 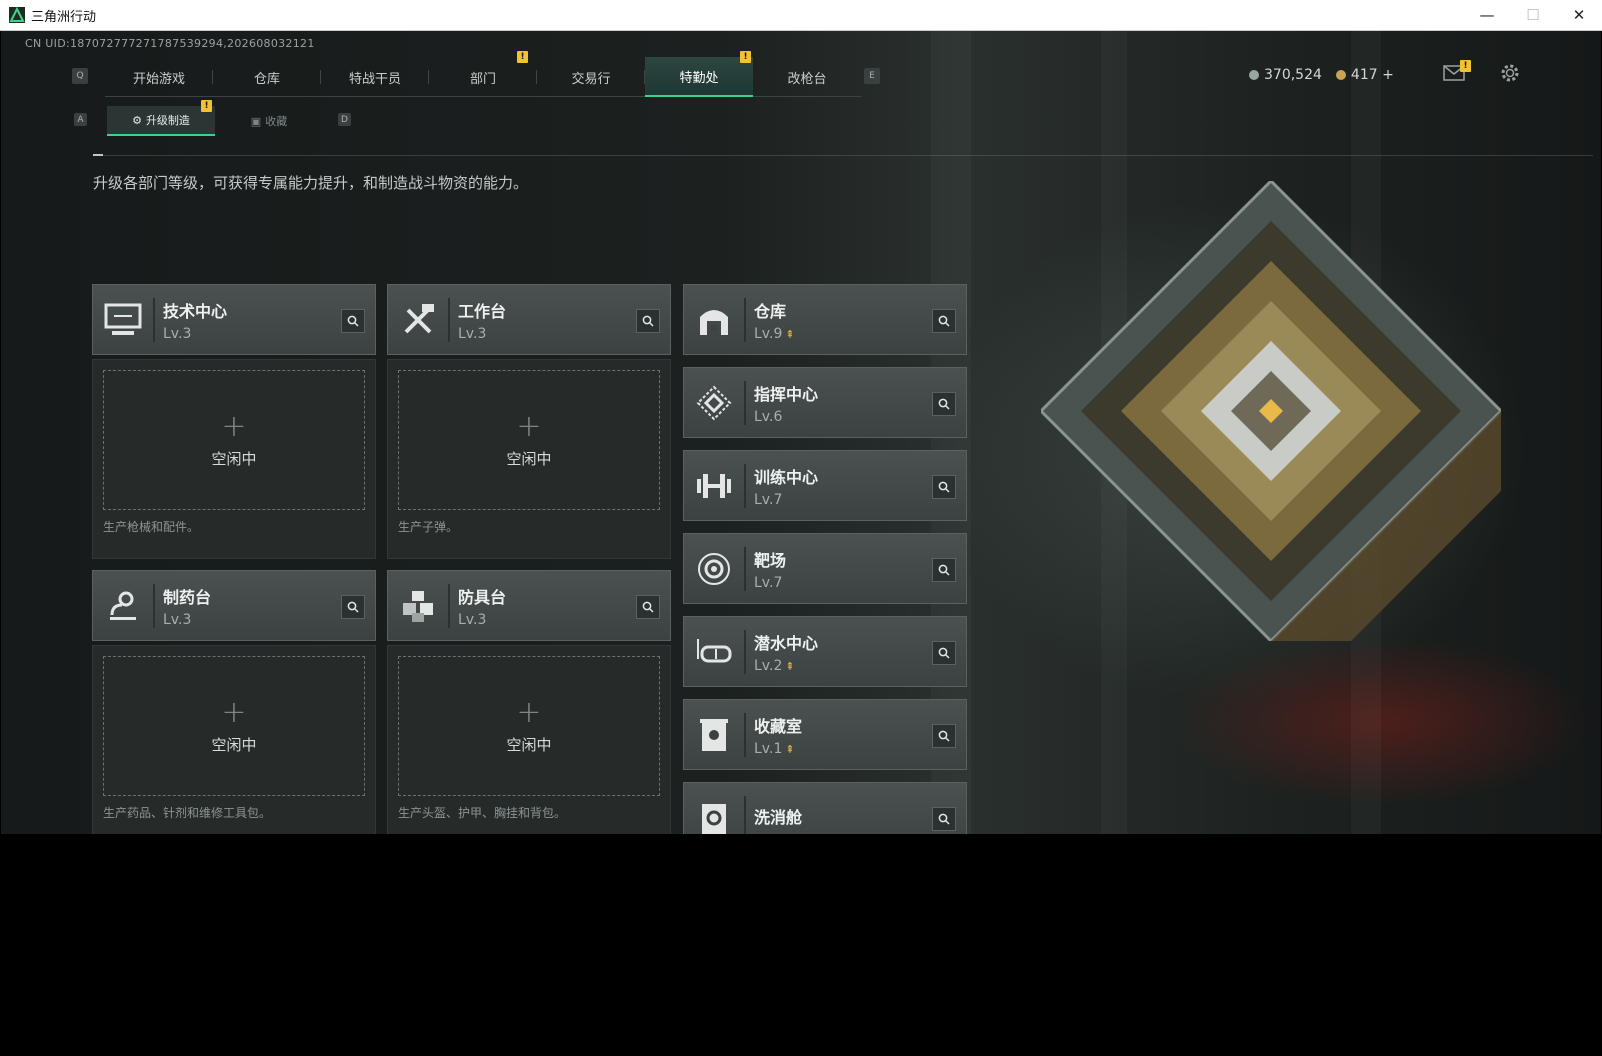 I want to click on facility-name: 技术中心, so click(x=195, y=311).